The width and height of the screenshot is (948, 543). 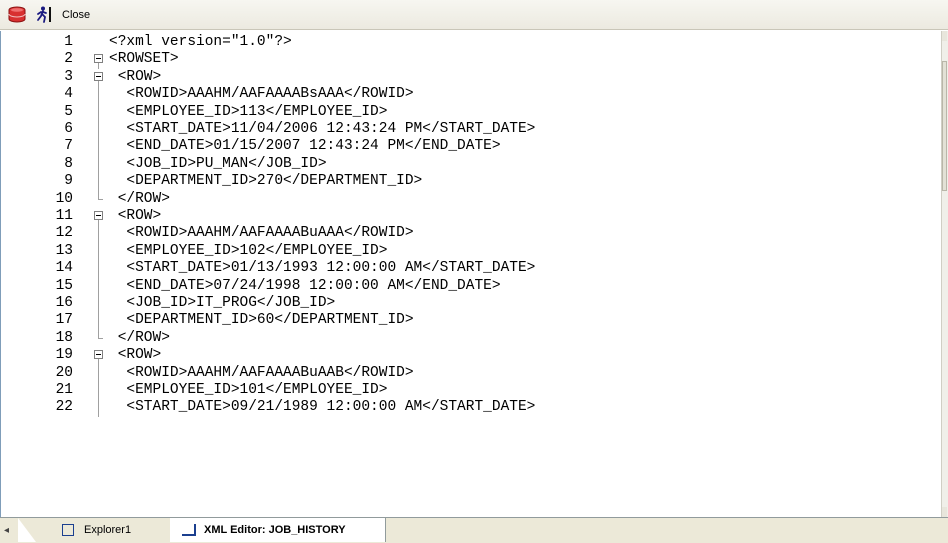 What do you see at coordinates (471, 321) in the screenshot?
I see `code-line: 17 <DEPARTMENT_ID>60</DEPARTMENT_ID>` at bounding box center [471, 321].